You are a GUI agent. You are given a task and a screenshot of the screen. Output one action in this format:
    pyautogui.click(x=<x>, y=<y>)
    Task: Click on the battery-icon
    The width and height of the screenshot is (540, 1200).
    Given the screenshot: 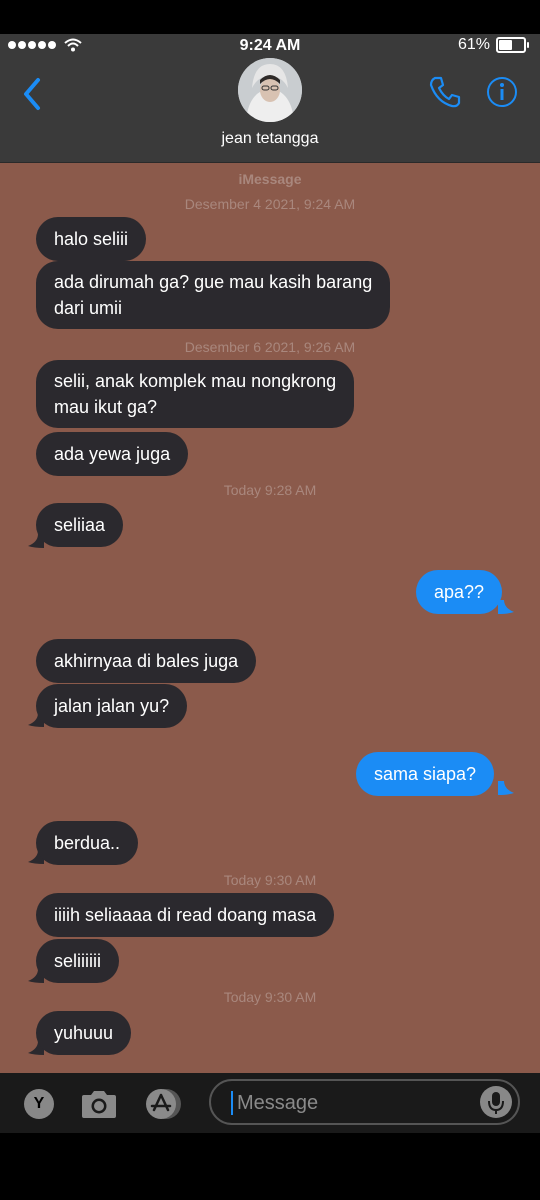 What is the action you would take?
    pyautogui.click(x=512, y=45)
    